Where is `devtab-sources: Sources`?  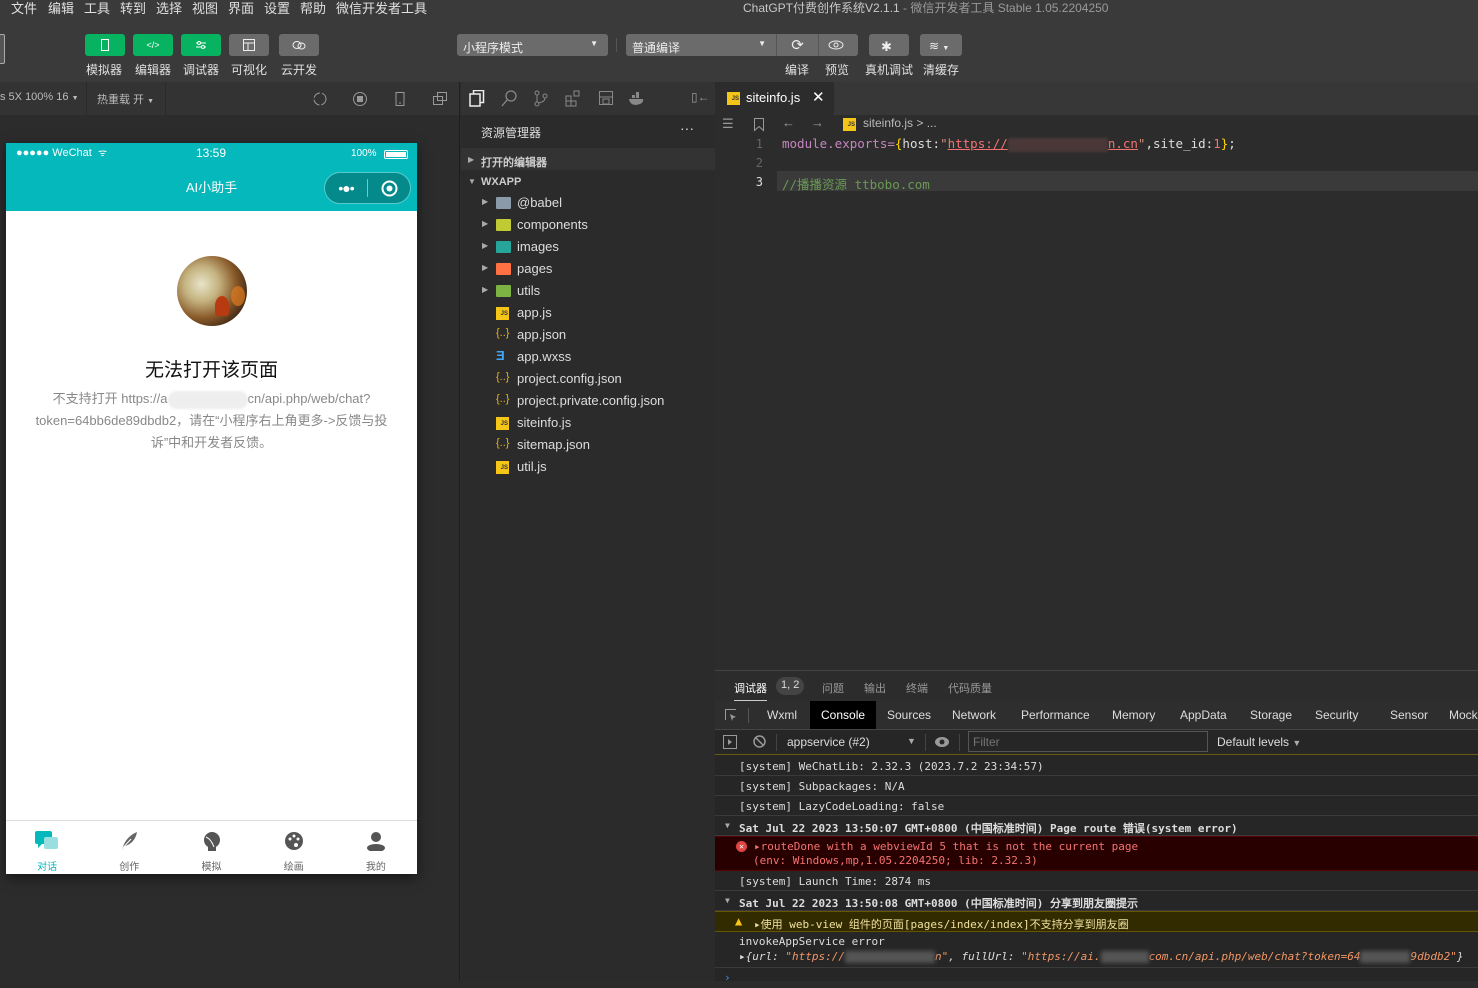 devtab-sources: Sources is located at coordinates (909, 715).